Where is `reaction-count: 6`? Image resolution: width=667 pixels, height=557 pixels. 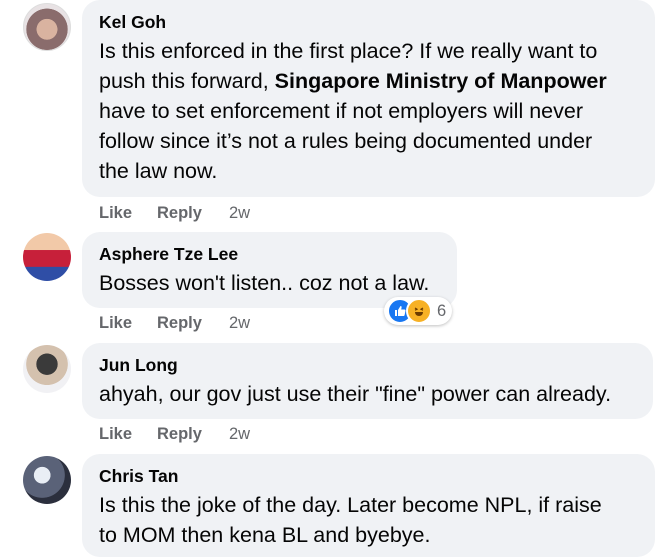
reaction-count: 6 is located at coordinates (442, 310).